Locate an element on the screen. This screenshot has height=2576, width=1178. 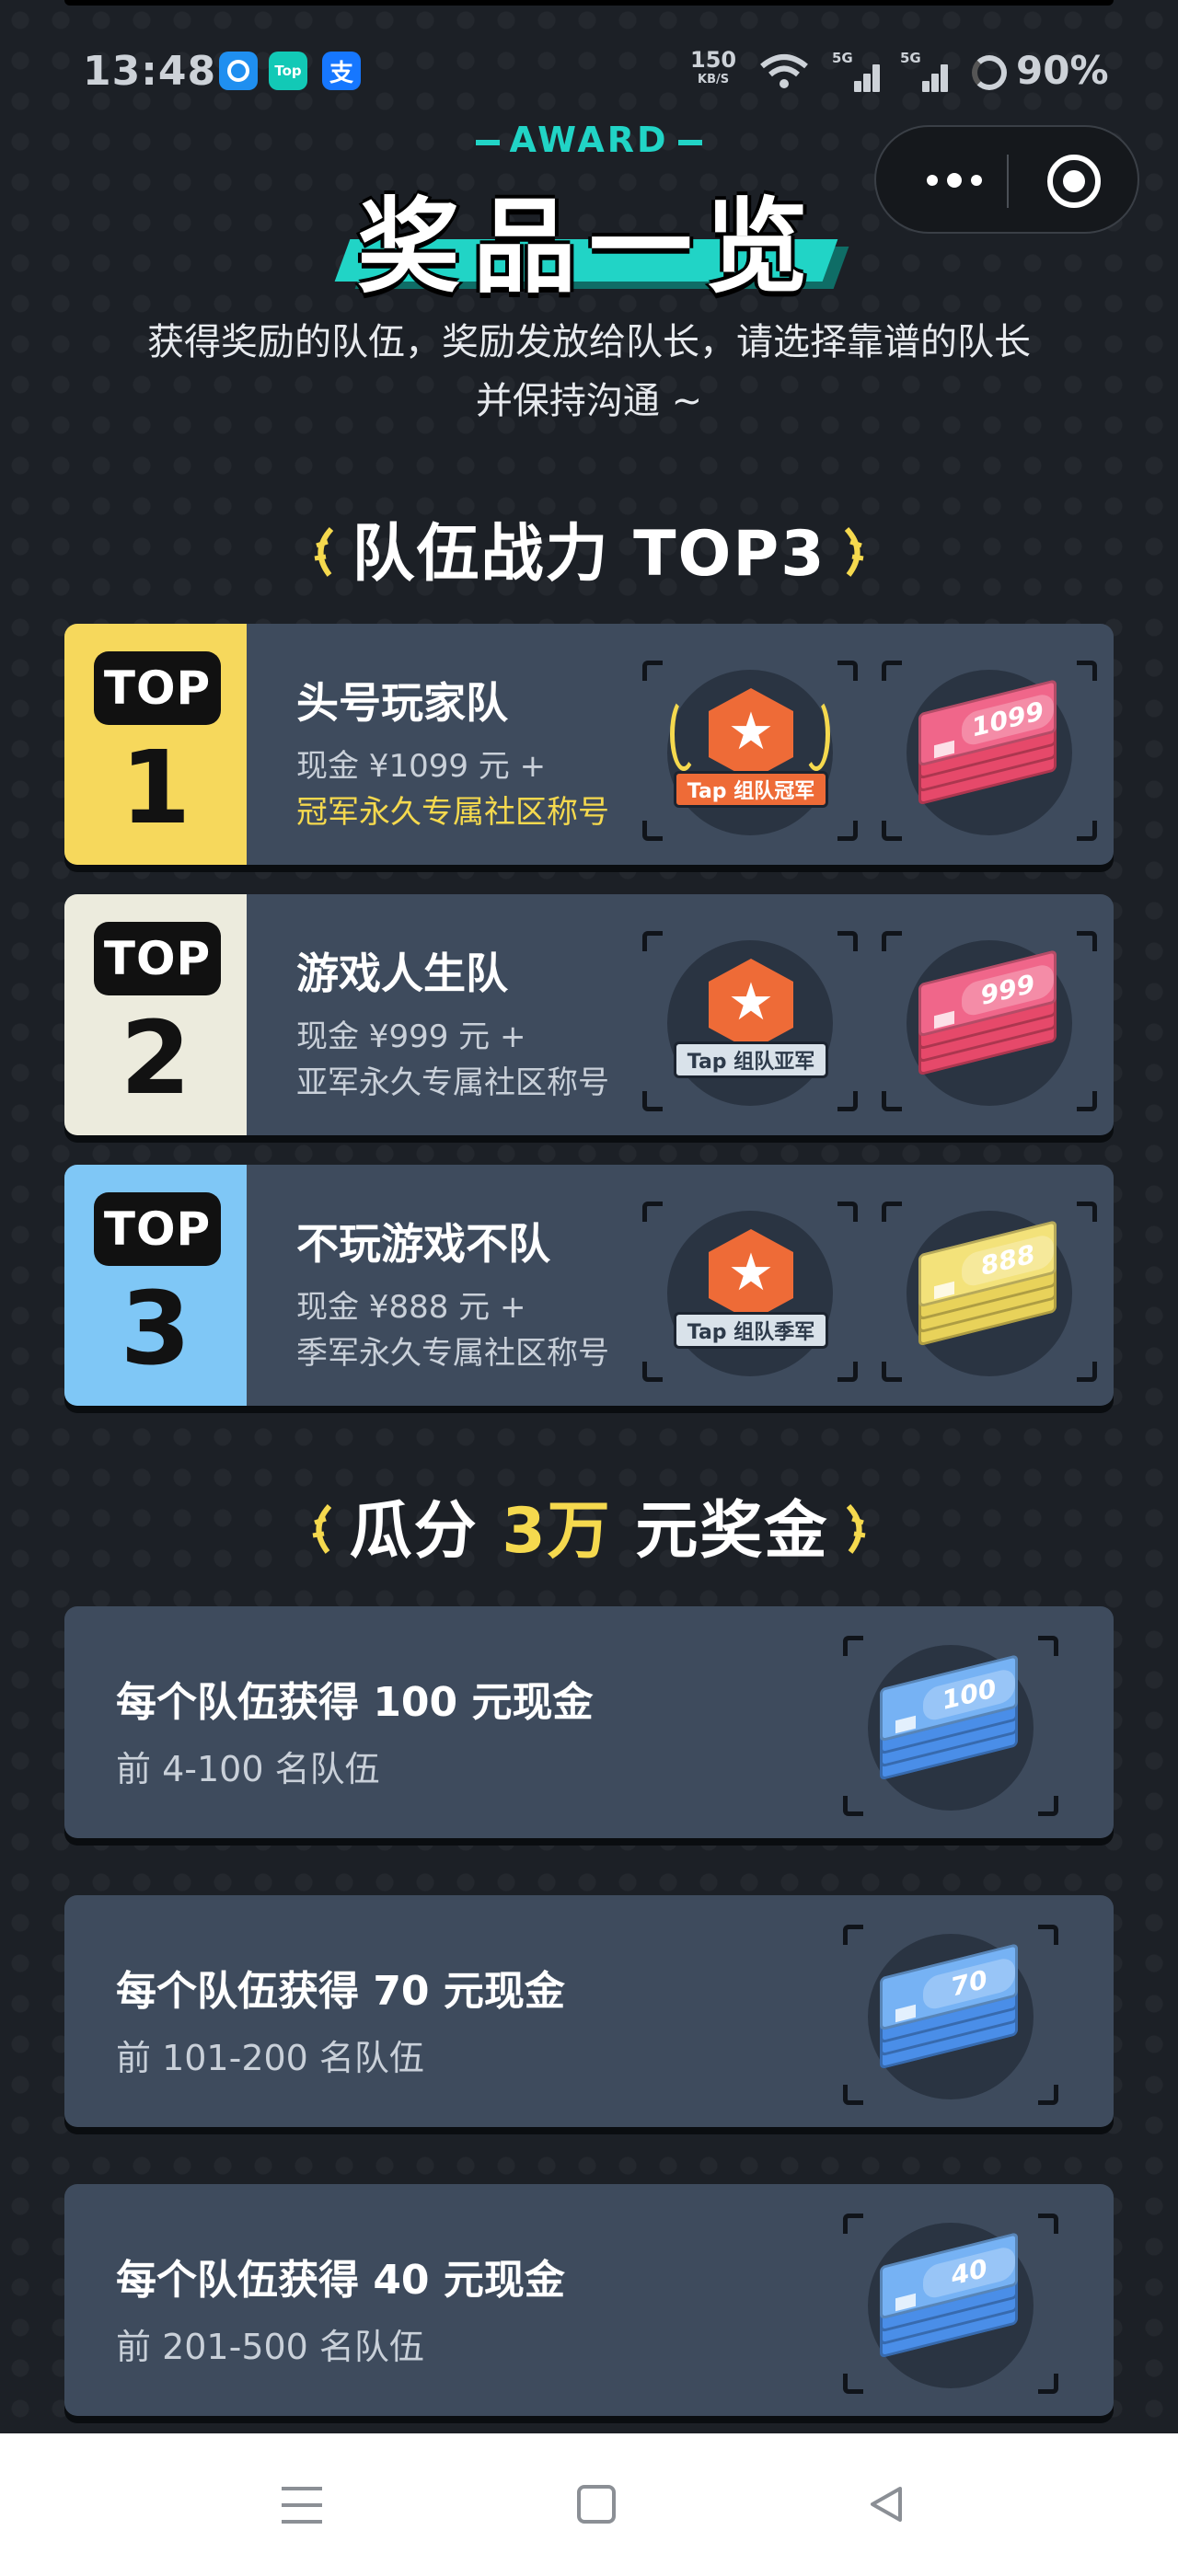
battery-level: 90% is located at coordinates (1062, 70).